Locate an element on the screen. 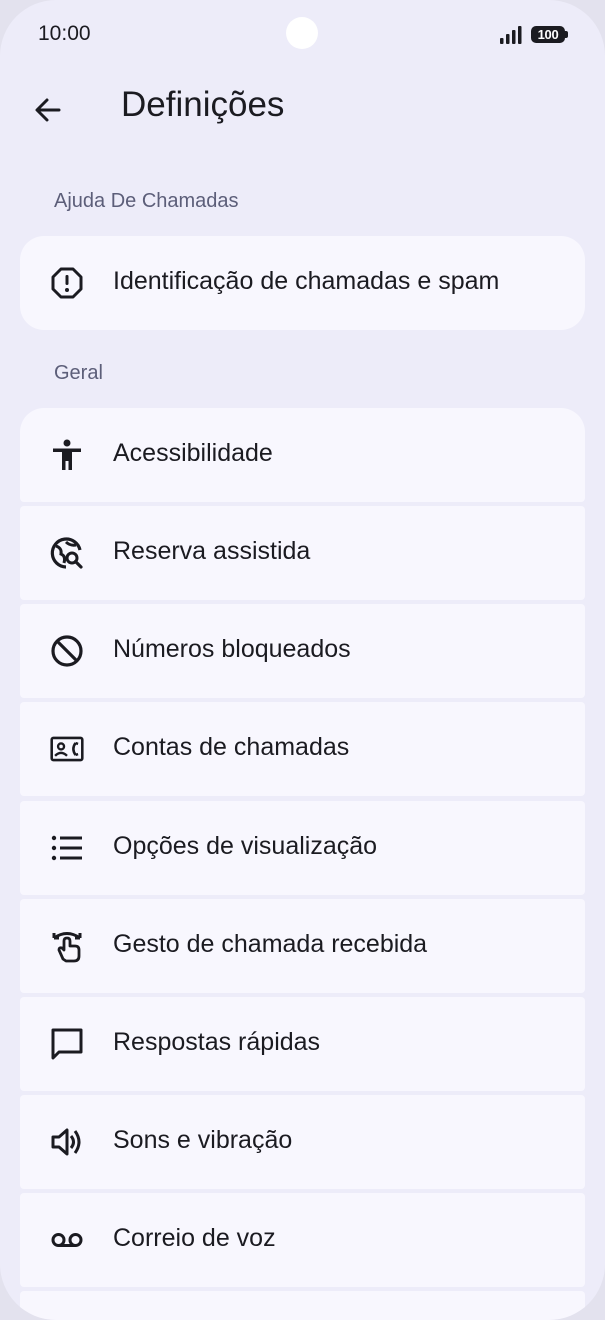 This screenshot has height=1320, width=605. setting-caller-id-spam: Identificação de chamadas e spam is located at coordinates (302, 283).